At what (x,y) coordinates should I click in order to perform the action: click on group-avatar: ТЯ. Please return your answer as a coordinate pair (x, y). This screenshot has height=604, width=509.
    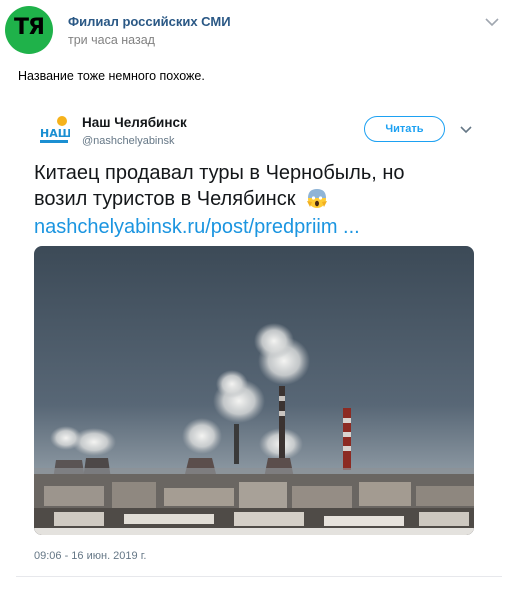
    Looking at the image, I should click on (29, 30).